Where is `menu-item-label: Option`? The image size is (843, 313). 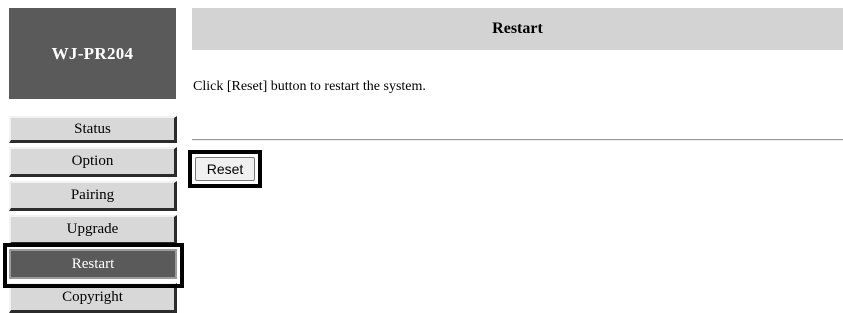
menu-item-label: Option is located at coordinates (92, 161).